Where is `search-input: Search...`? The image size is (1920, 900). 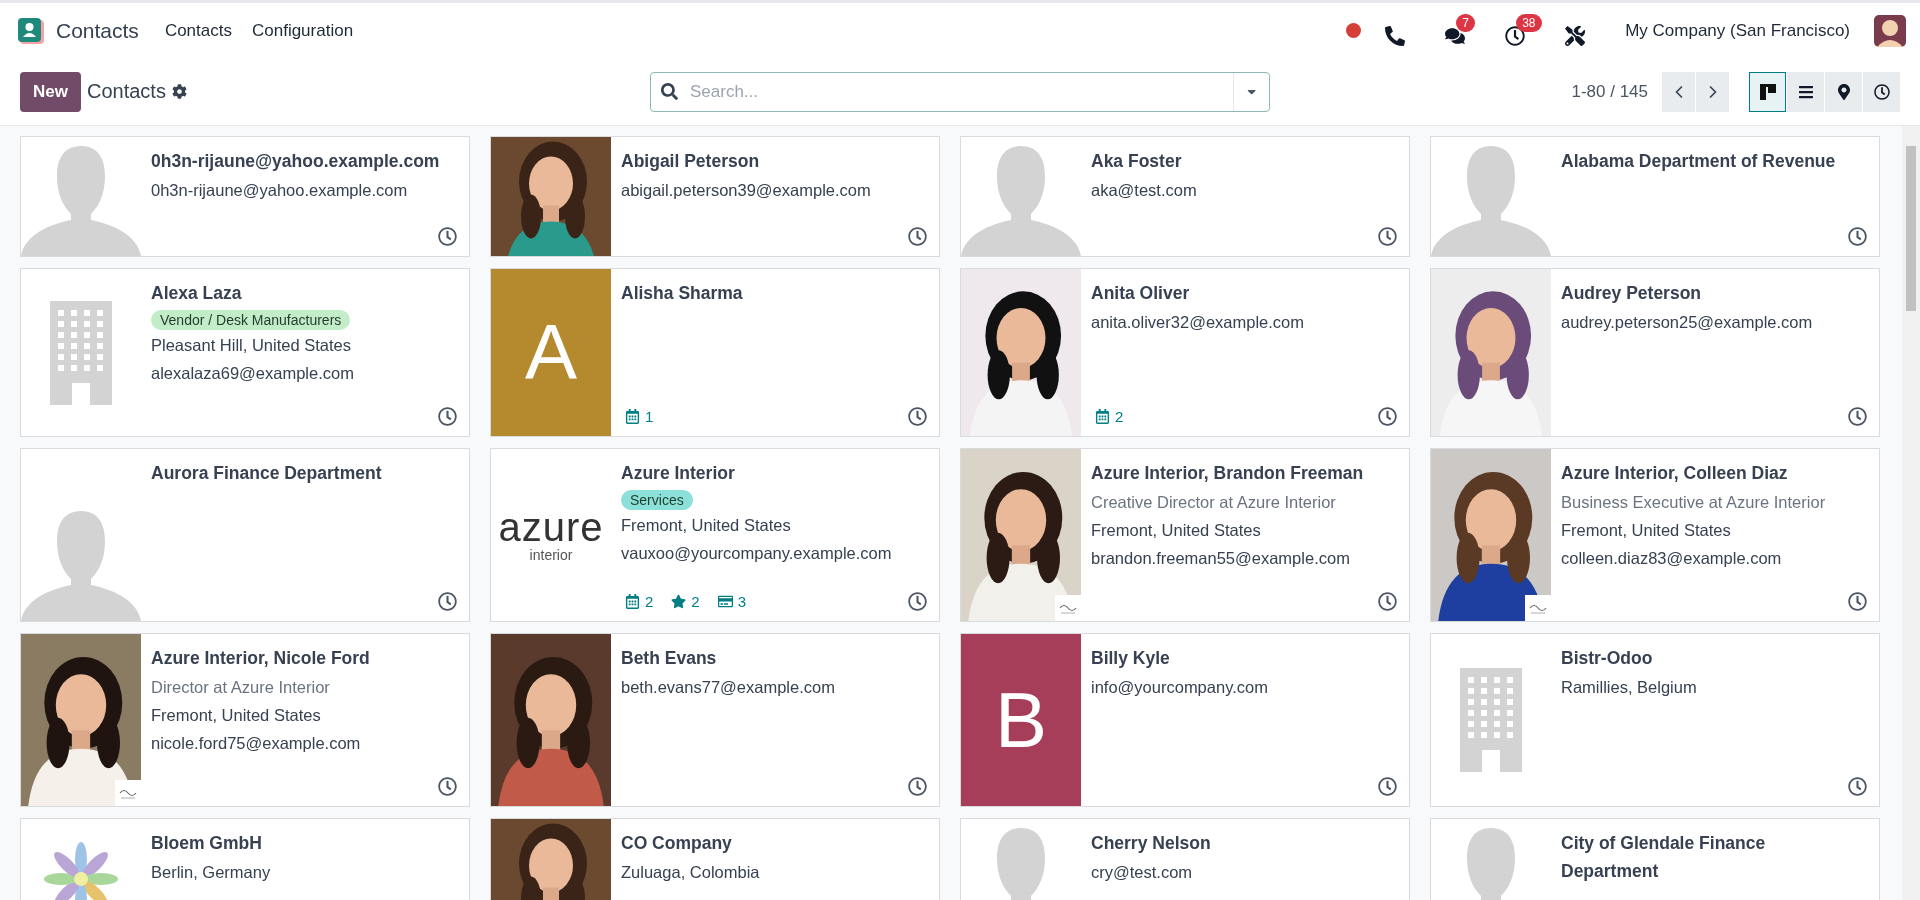
search-input: Search... is located at coordinates (960, 91).